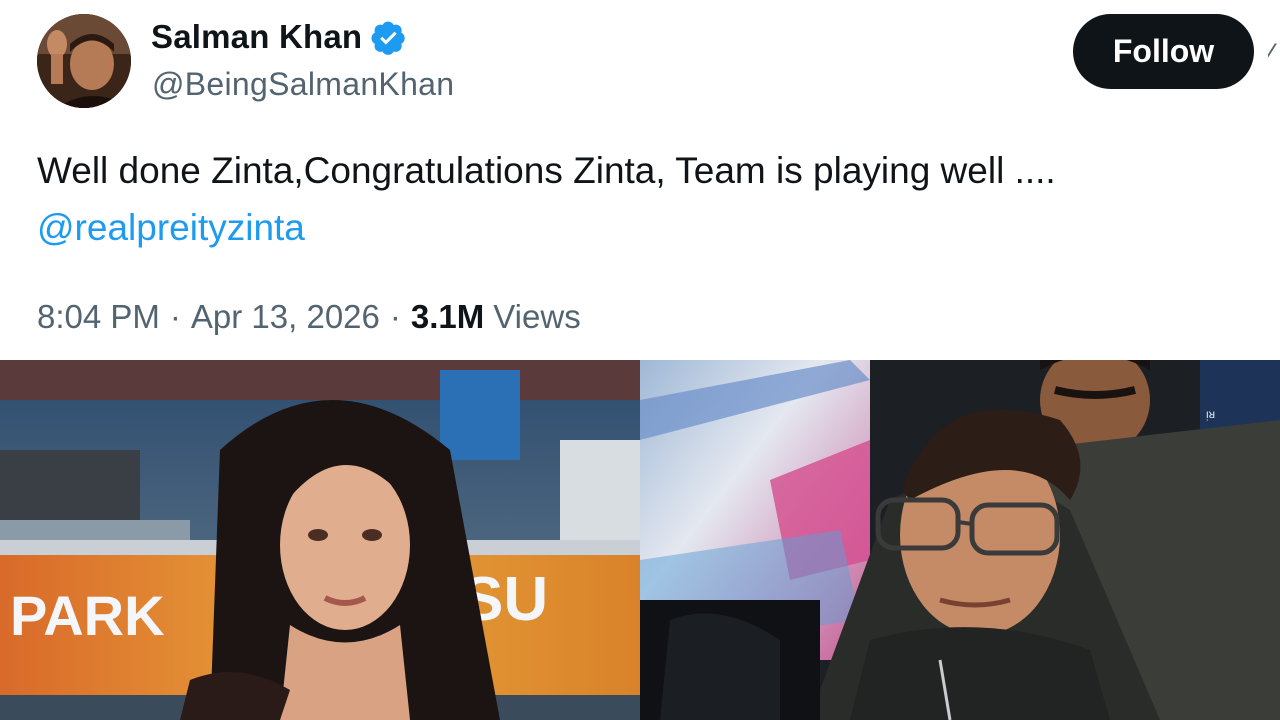 Image resolution: width=1280 pixels, height=720 pixels. What do you see at coordinates (1163, 51) in the screenshot?
I see `follow-button: Follow` at bounding box center [1163, 51].